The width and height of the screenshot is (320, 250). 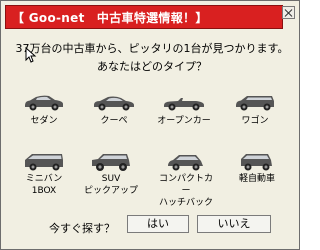 What do you see at coordinates (152, 66) in the screenshot?
I see `intro-message-line2: あなたはどのタイプ？` at bounding box center [152, 66].